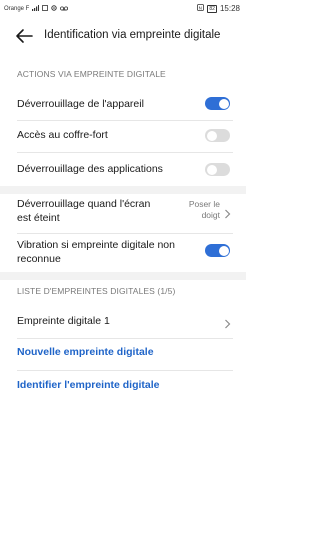  I want to click on signal-icon, so click(36, 9).